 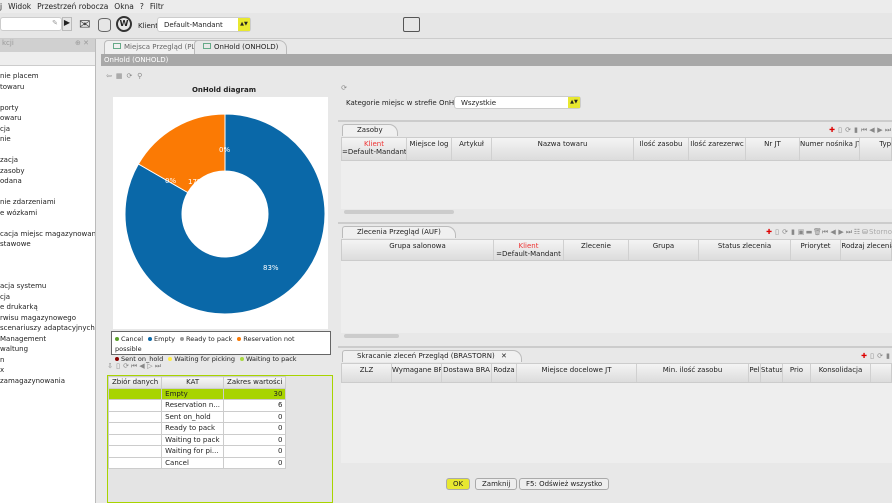 I want to click on tab-1: OnHold (ONHOLD), so click(x=241, y=47).